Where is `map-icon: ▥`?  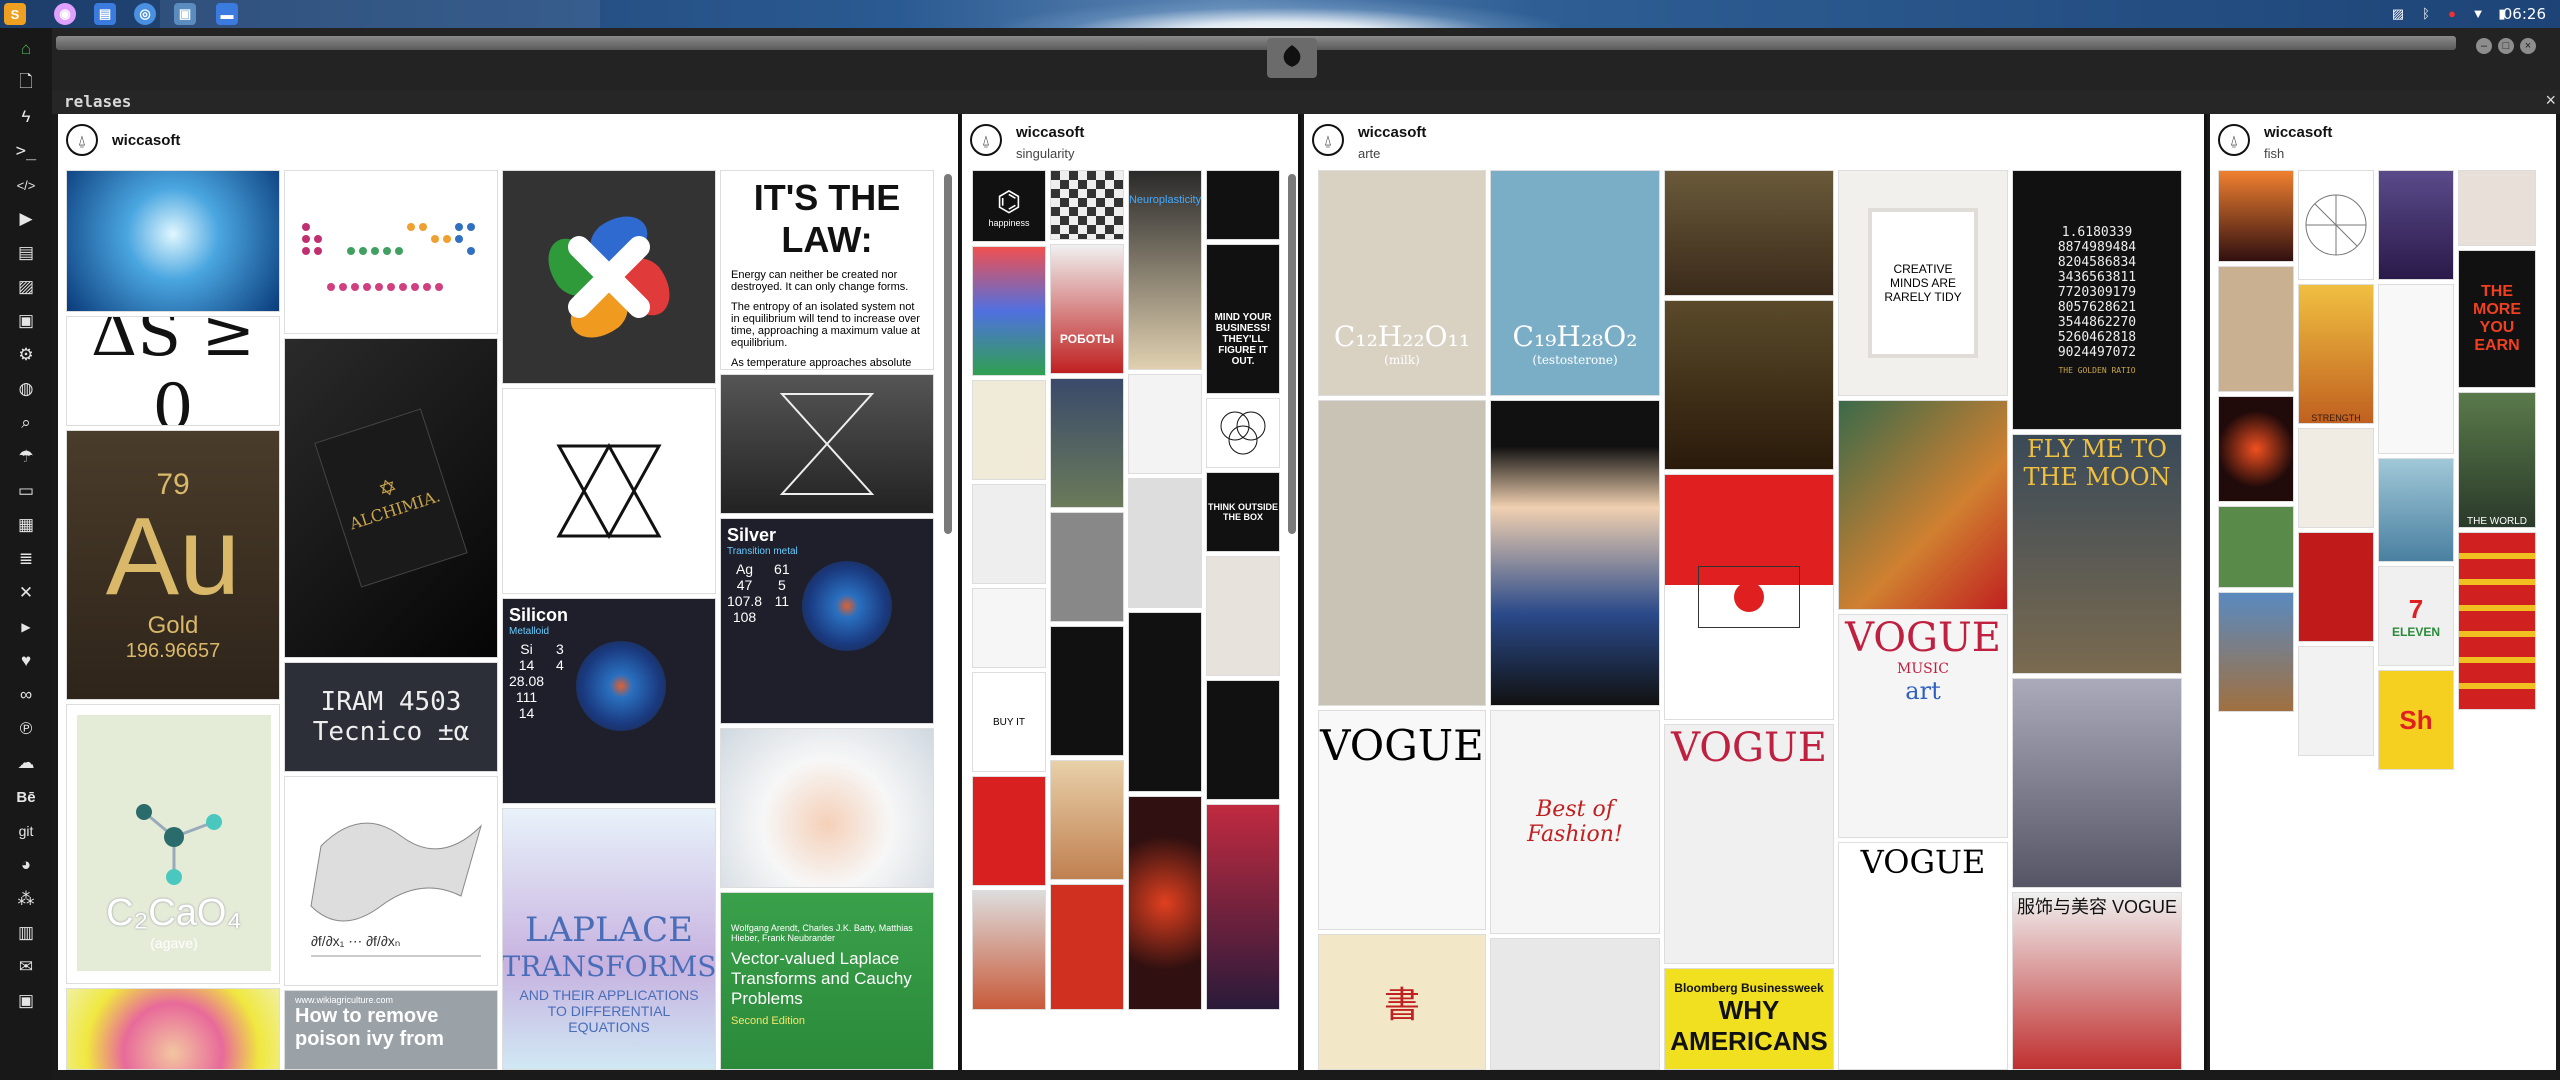 map-icon: ▥ is located at coordinates (26, 933).